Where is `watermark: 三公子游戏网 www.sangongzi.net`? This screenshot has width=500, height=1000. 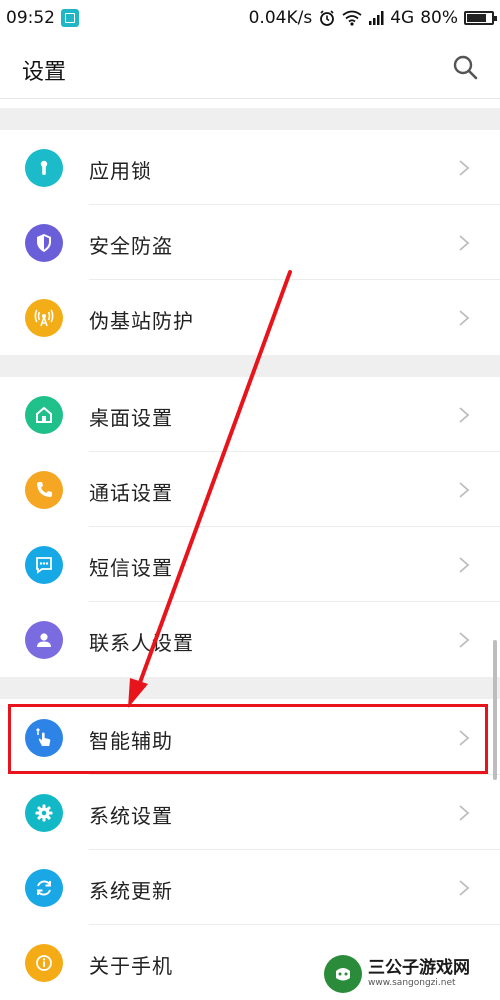
watermark: 三公子游戏网 www.sangongzi.net is located at coordinates (409, 974).